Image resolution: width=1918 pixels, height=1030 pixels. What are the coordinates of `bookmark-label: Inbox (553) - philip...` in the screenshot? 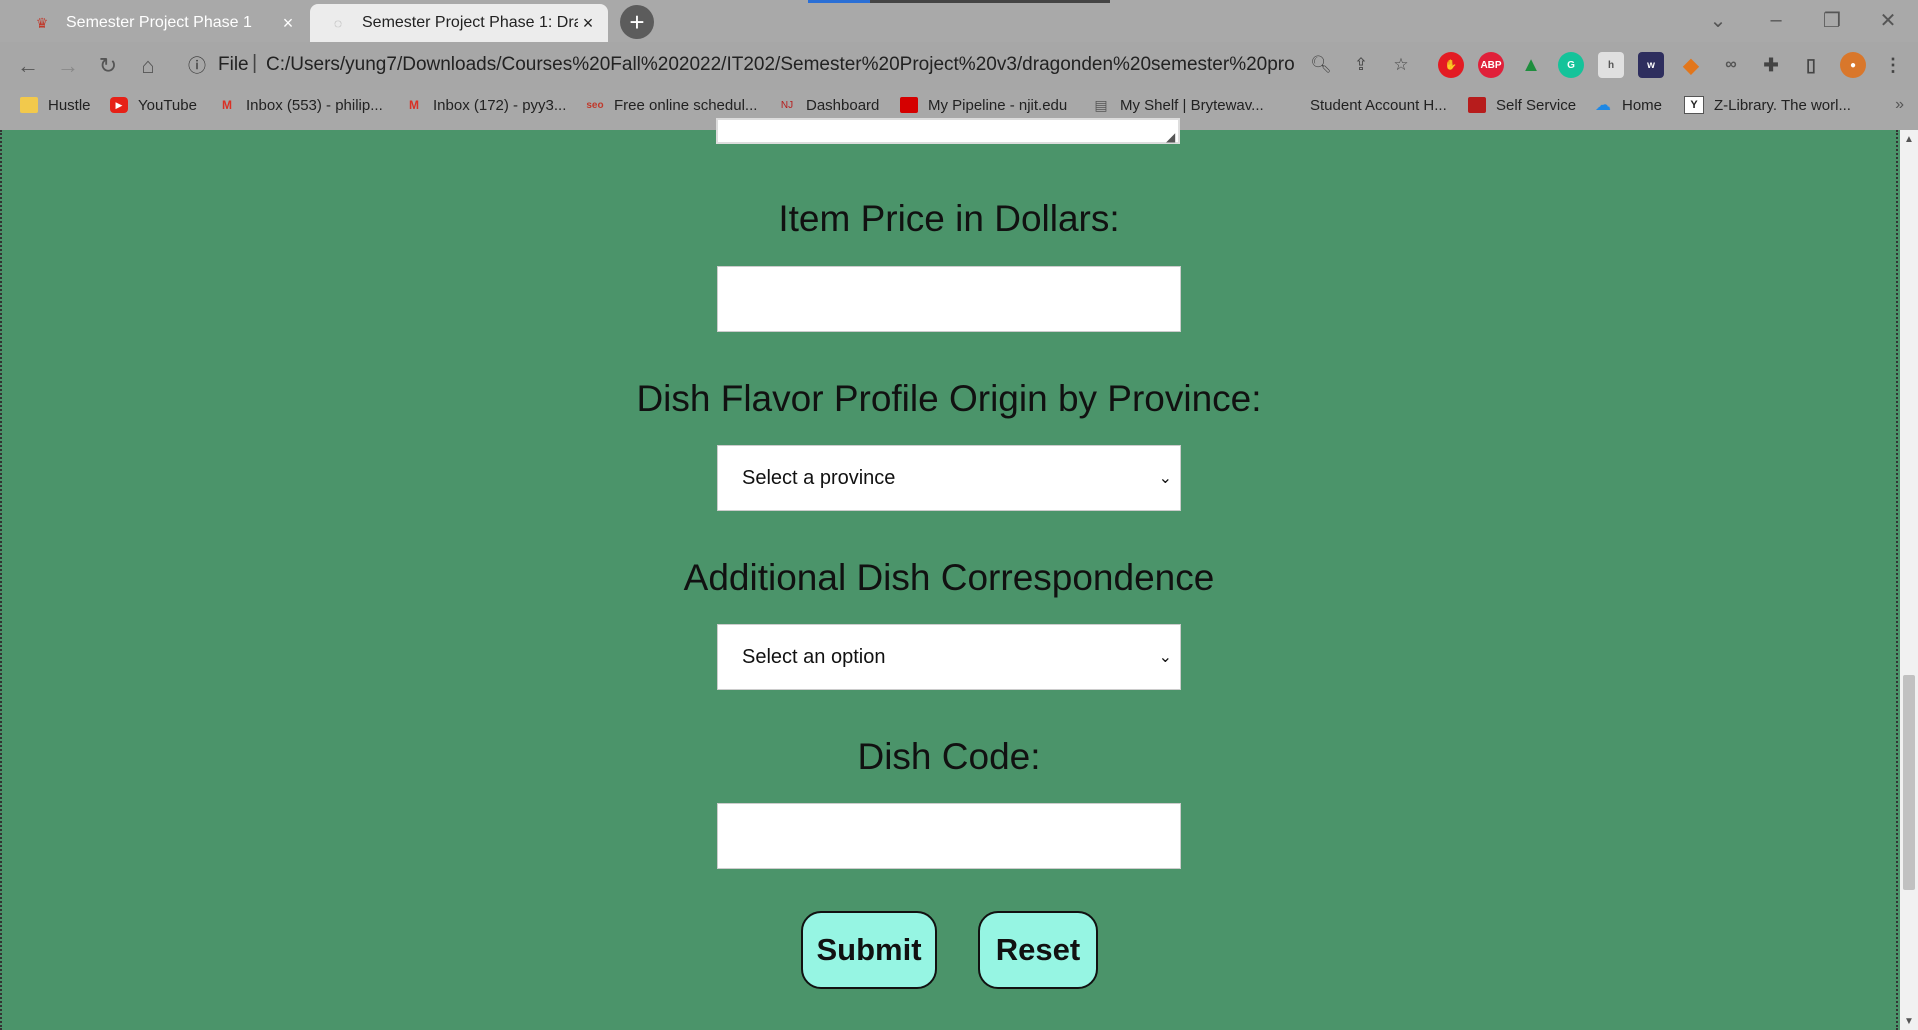 It's located at (314, 105).